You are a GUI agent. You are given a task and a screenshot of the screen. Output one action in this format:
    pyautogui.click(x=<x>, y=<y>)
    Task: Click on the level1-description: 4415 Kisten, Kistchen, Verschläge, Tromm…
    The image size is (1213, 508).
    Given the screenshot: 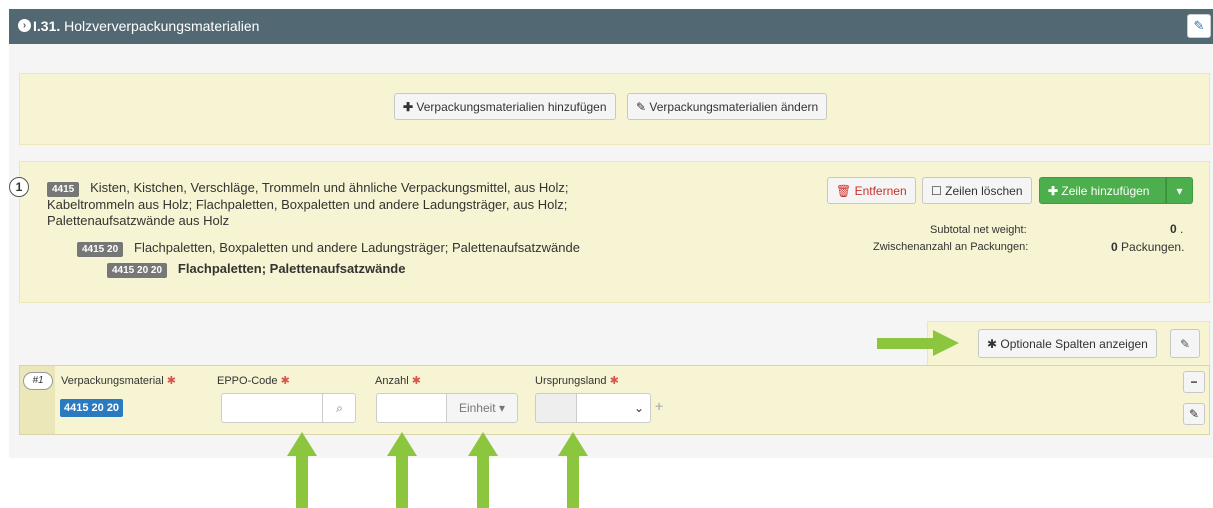 What is the action you would take?
    pyautogui.click(x=307, y=204)
    